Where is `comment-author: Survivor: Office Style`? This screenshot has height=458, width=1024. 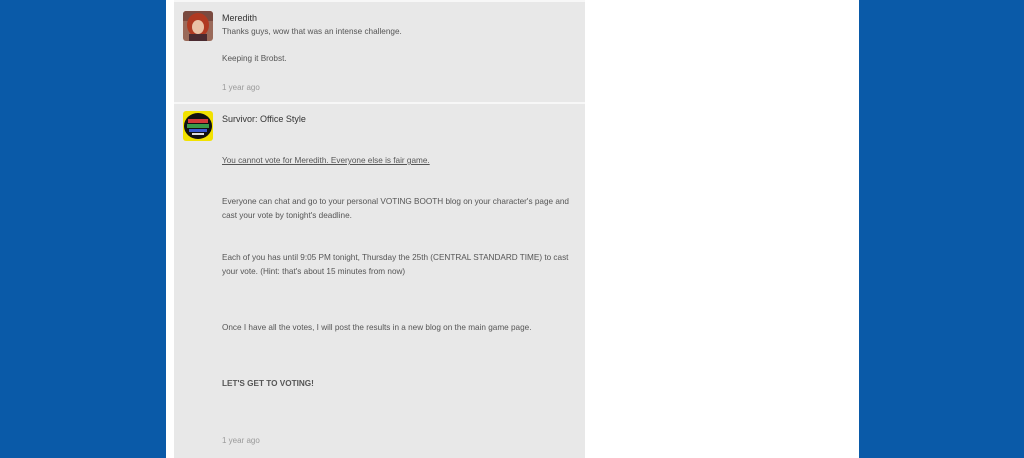 comment-author: Survivor: Office Style is located at coordinates (264, 119).